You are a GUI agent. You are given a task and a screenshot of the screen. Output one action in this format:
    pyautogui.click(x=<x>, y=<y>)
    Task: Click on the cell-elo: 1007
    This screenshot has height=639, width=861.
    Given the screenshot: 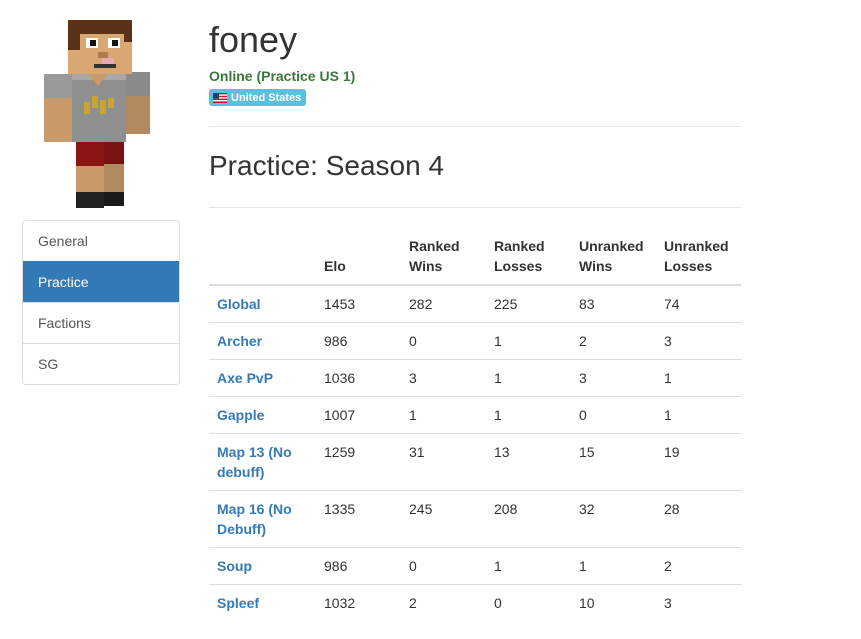 What is the action you would take?
    pyautogui.click(x=358, y=415)
    